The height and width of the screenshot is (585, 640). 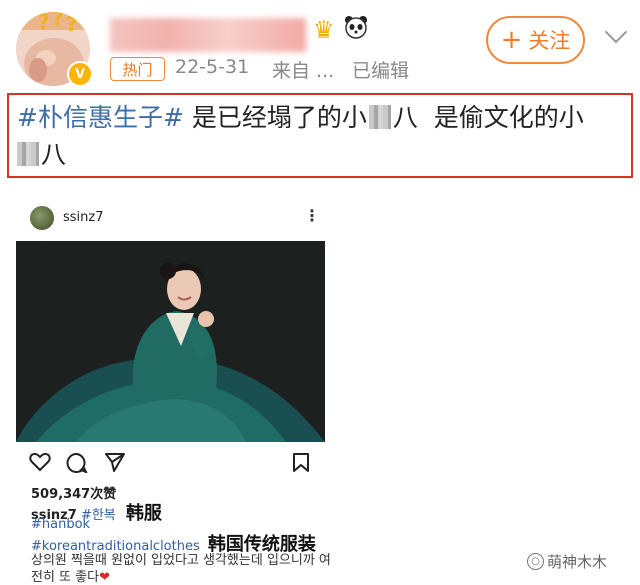 What do you see at coordinates (42, 218) in the screenshot?
I see `ig-avatar` at bounding box center [42, 218].